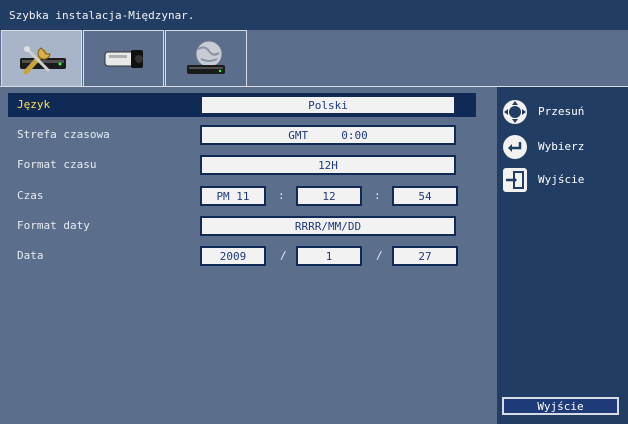 This screenshot has width=628, height=424. Describe the element at coordinates (515, 112) in the screenshot. I see `dpad-icon` at that location.